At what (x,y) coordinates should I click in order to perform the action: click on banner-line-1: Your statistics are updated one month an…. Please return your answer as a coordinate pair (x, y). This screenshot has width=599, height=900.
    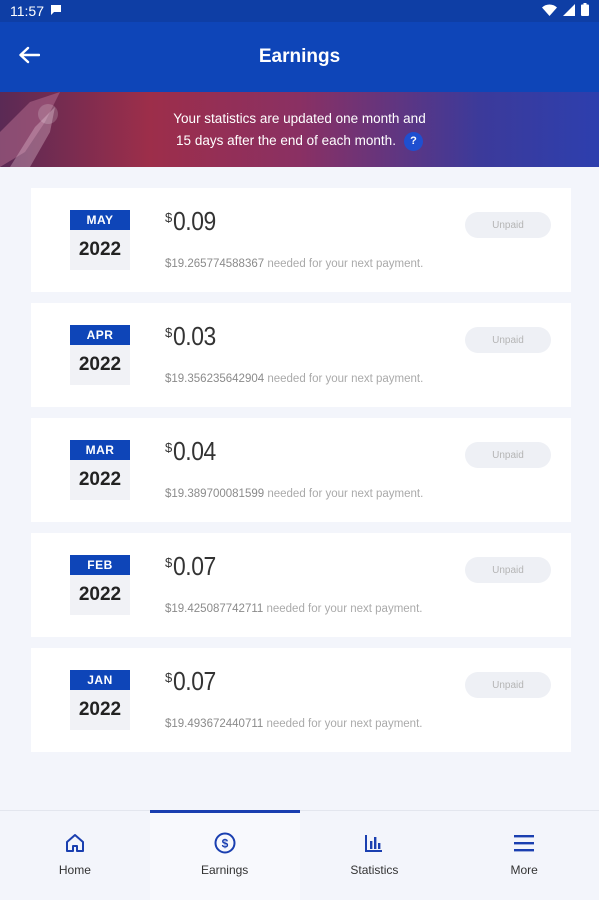
    Looking at the image, I should click on (299, 118).